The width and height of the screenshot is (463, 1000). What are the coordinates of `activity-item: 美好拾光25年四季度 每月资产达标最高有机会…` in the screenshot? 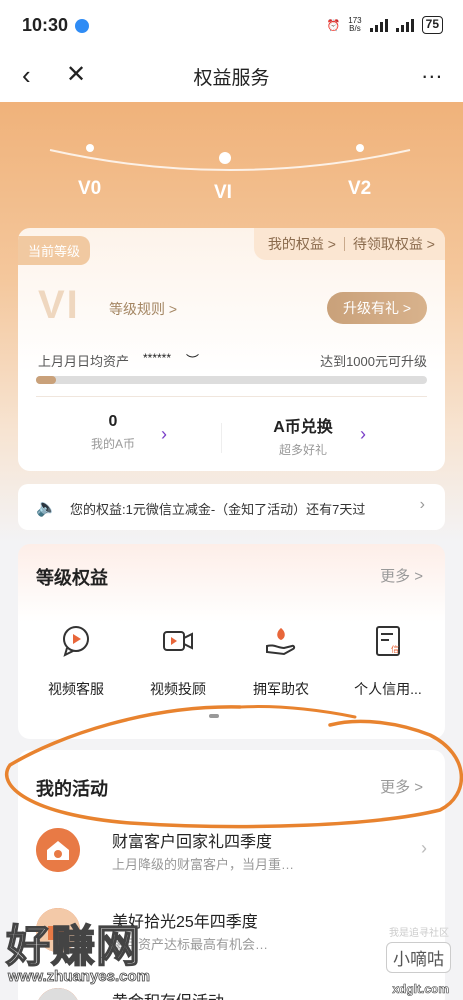 It's located at (231, 938).